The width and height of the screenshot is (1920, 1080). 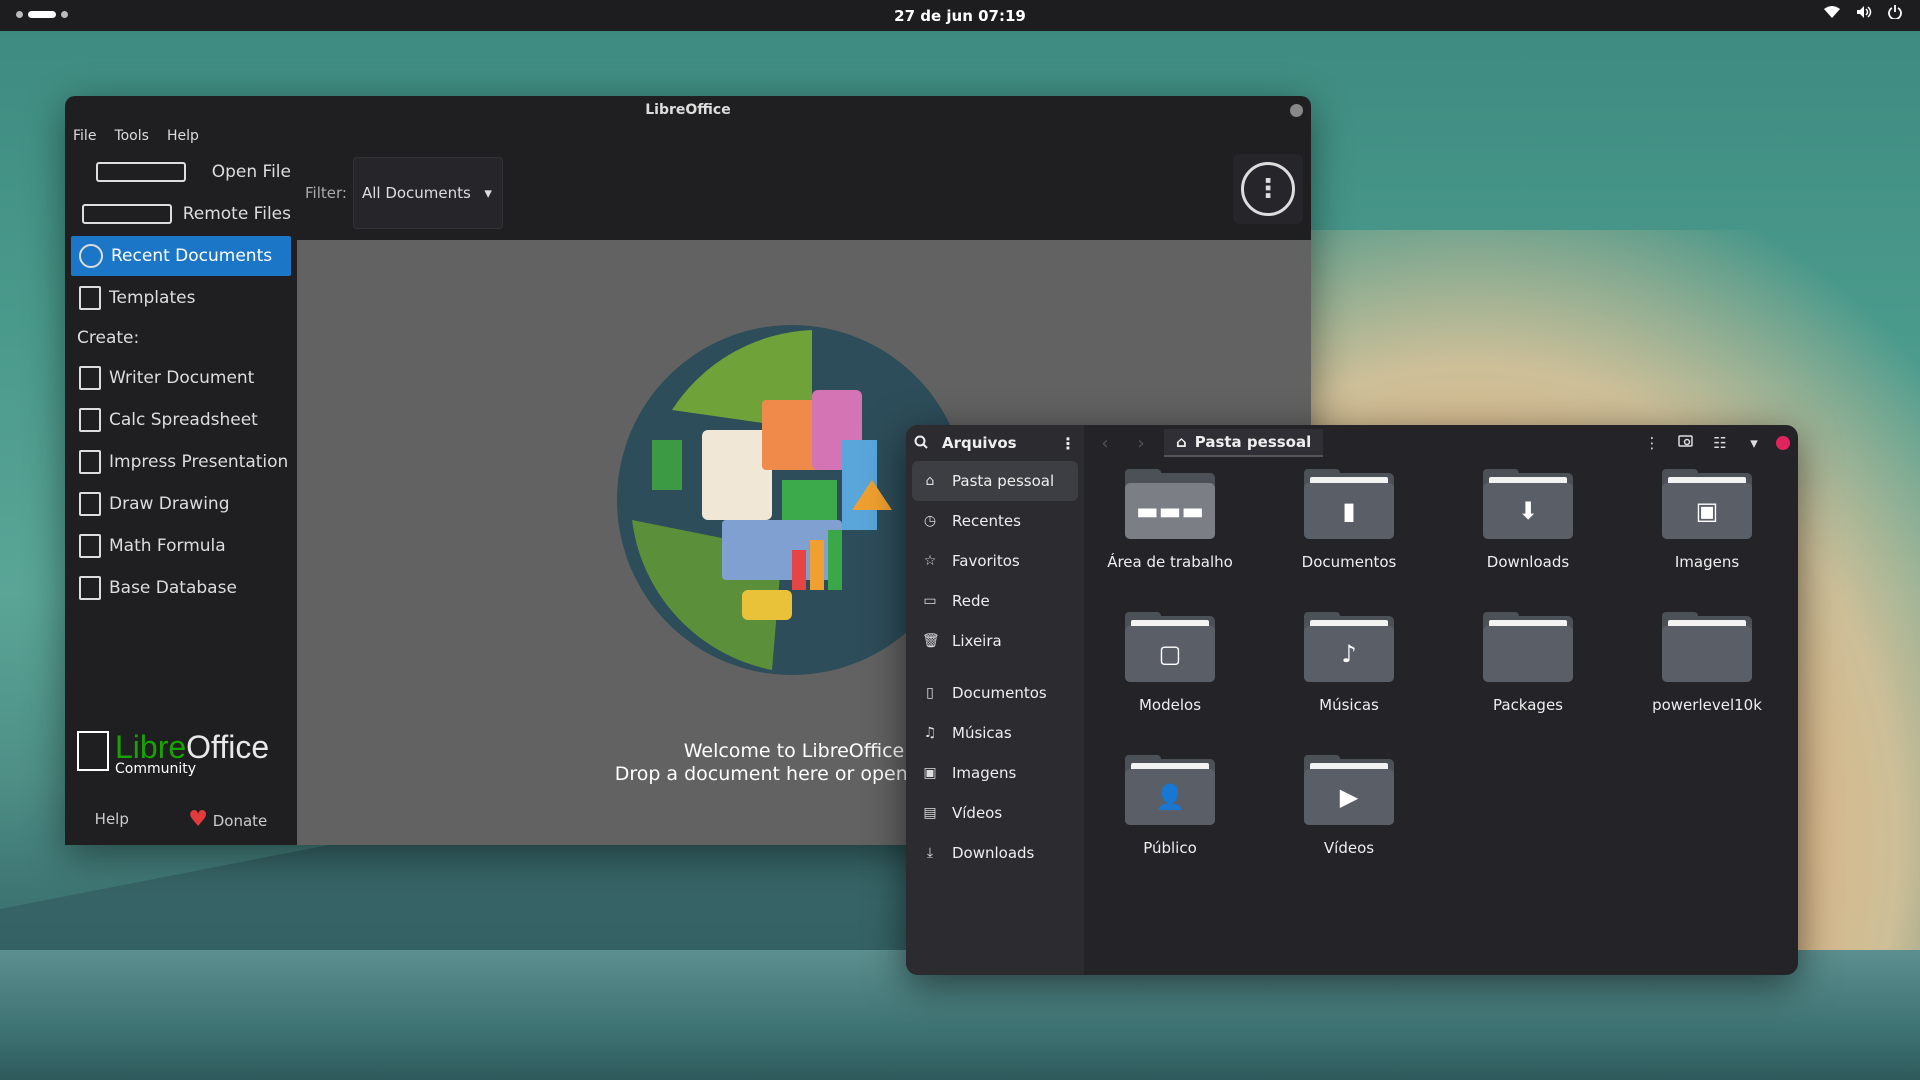 I want to click on clock-icon: ◷, so click(x=930, y=521).